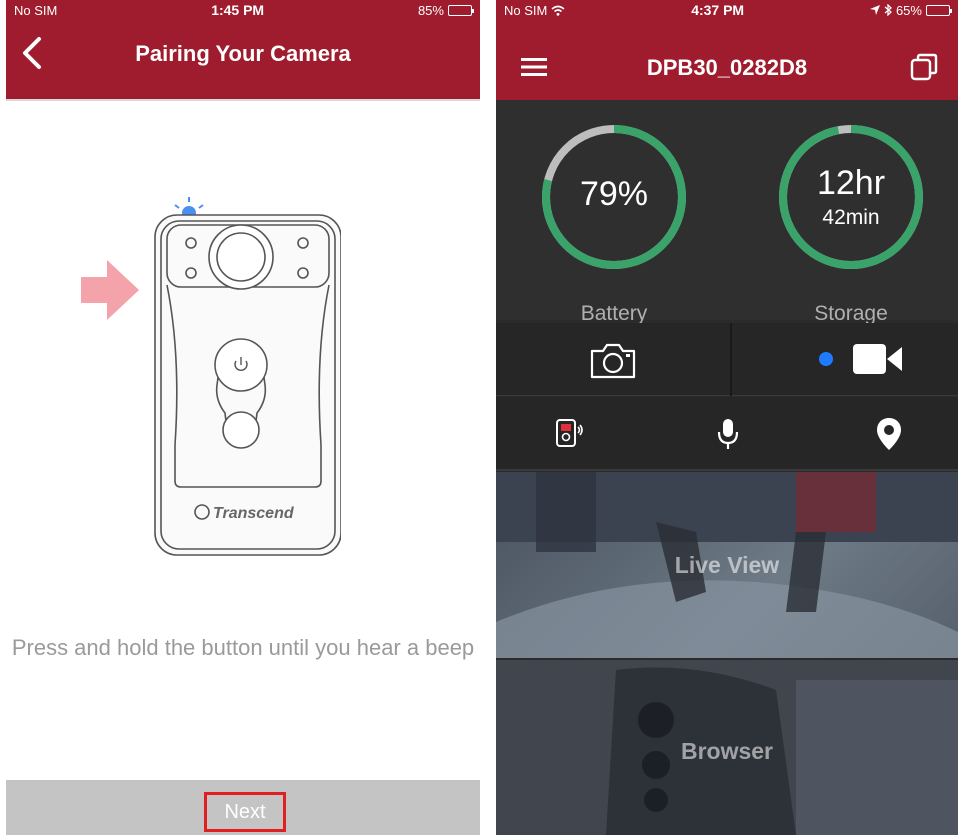 The image size is (958, 835). Describe the element at coordinates (245, 812) in the screenshot. I see `next-button: Next` at that location.